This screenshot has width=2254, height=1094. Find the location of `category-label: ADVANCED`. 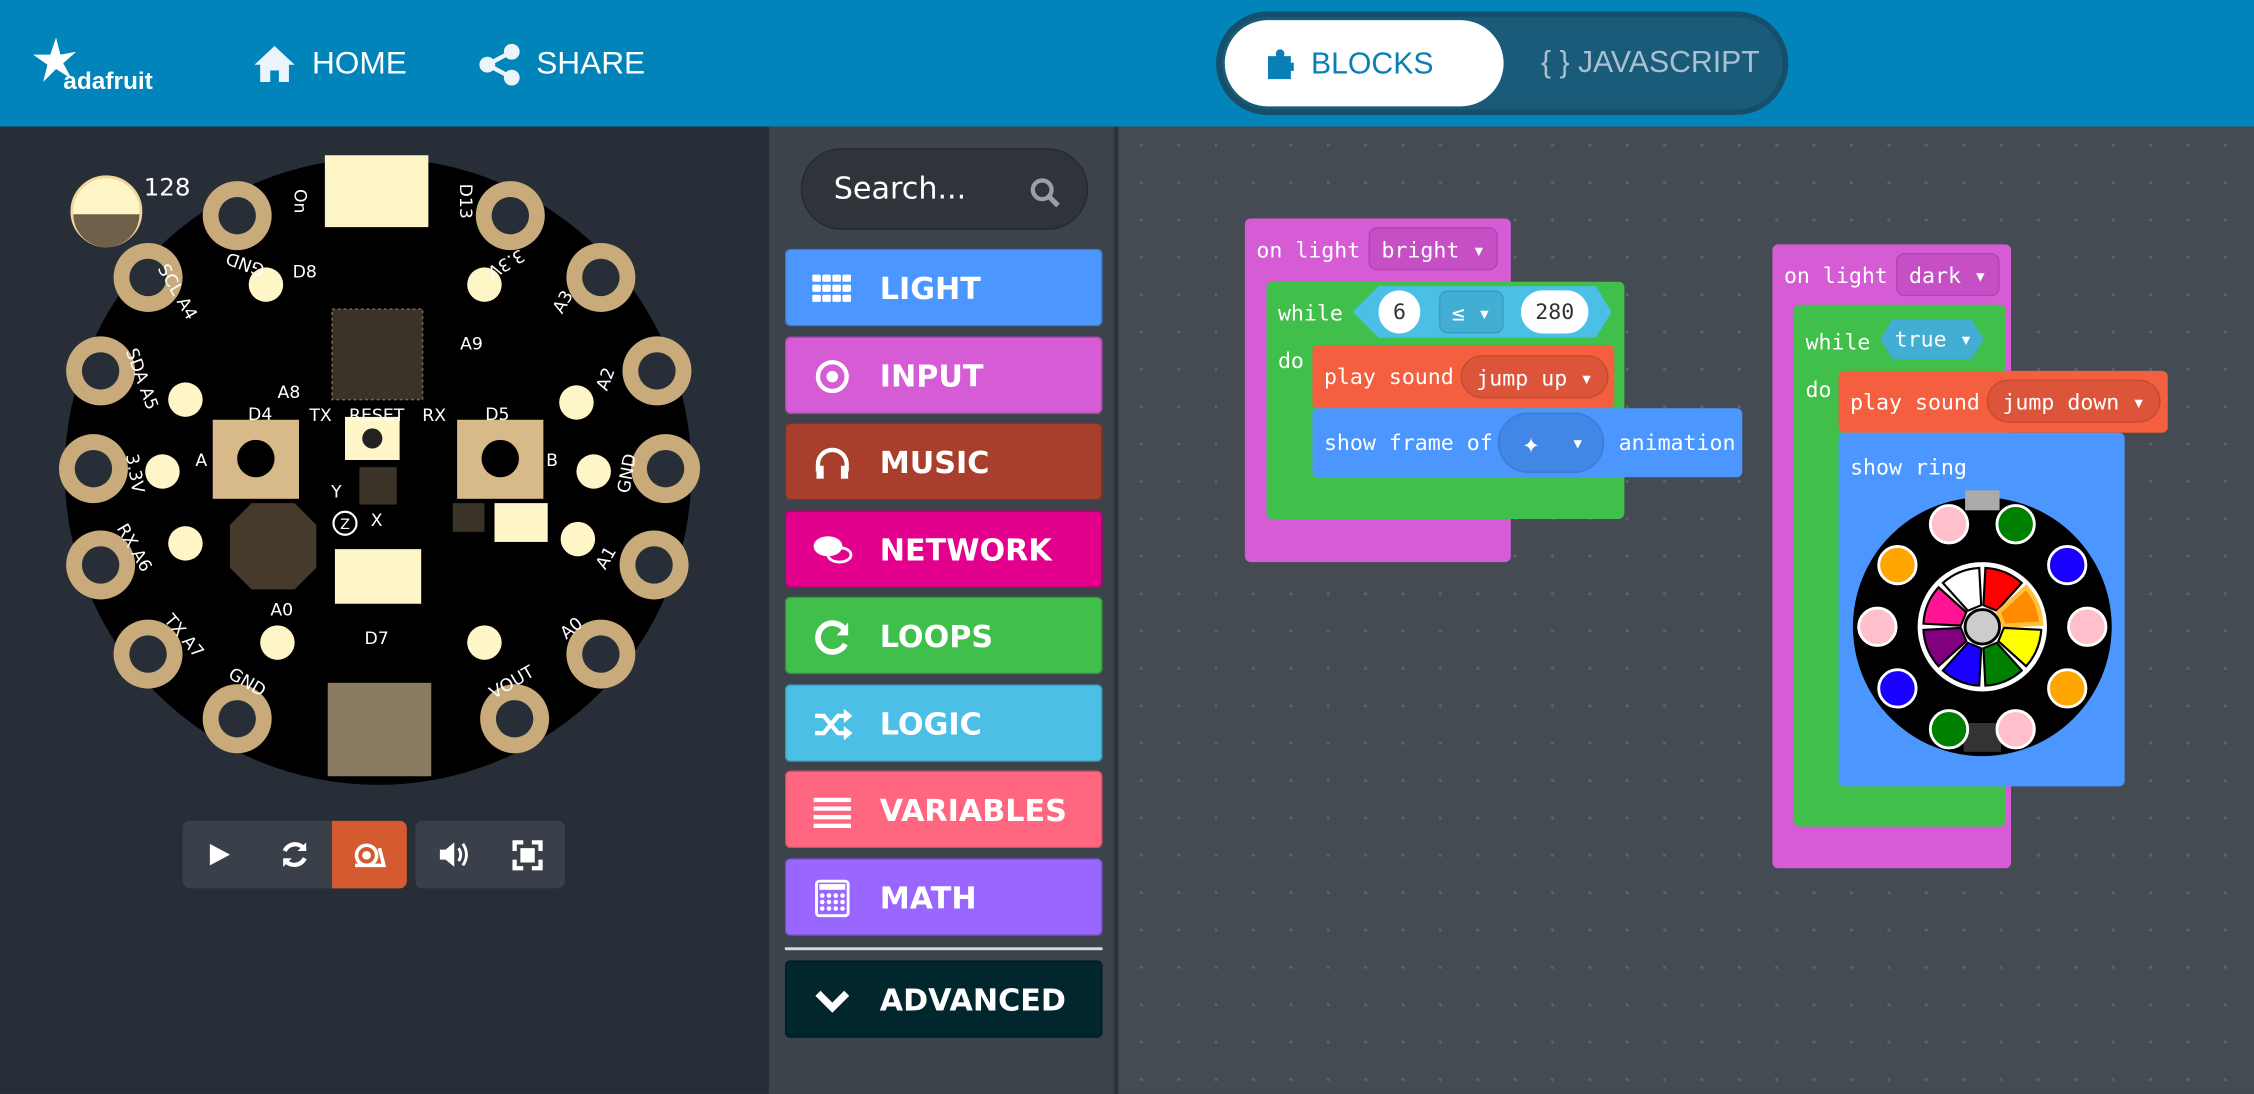

category-label: ADVANCED is located at coordinates (972, 1000).